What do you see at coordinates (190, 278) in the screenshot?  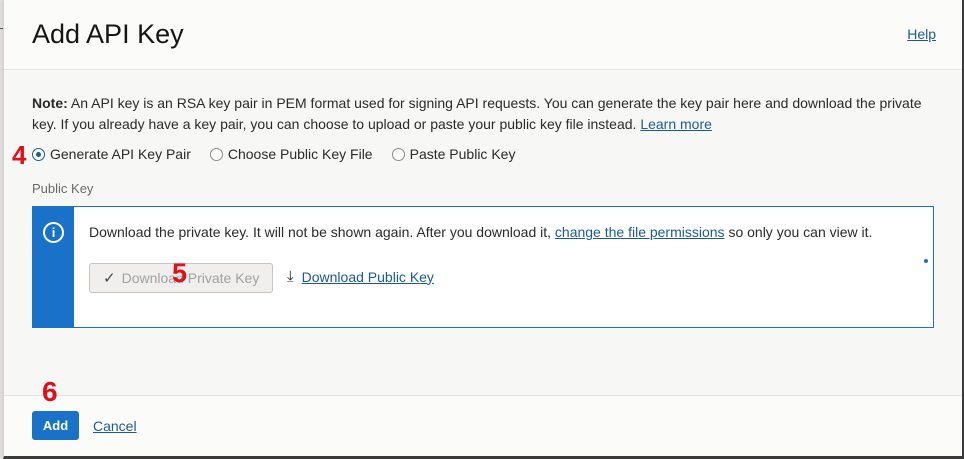 I see `download-private-key-label: Download Private Key` at bounding box center [190, 278].